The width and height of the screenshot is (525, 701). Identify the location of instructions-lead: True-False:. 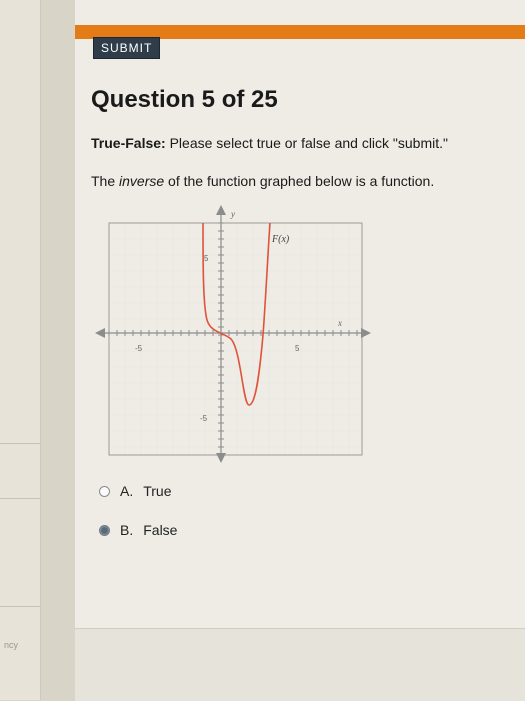
(128, 143).